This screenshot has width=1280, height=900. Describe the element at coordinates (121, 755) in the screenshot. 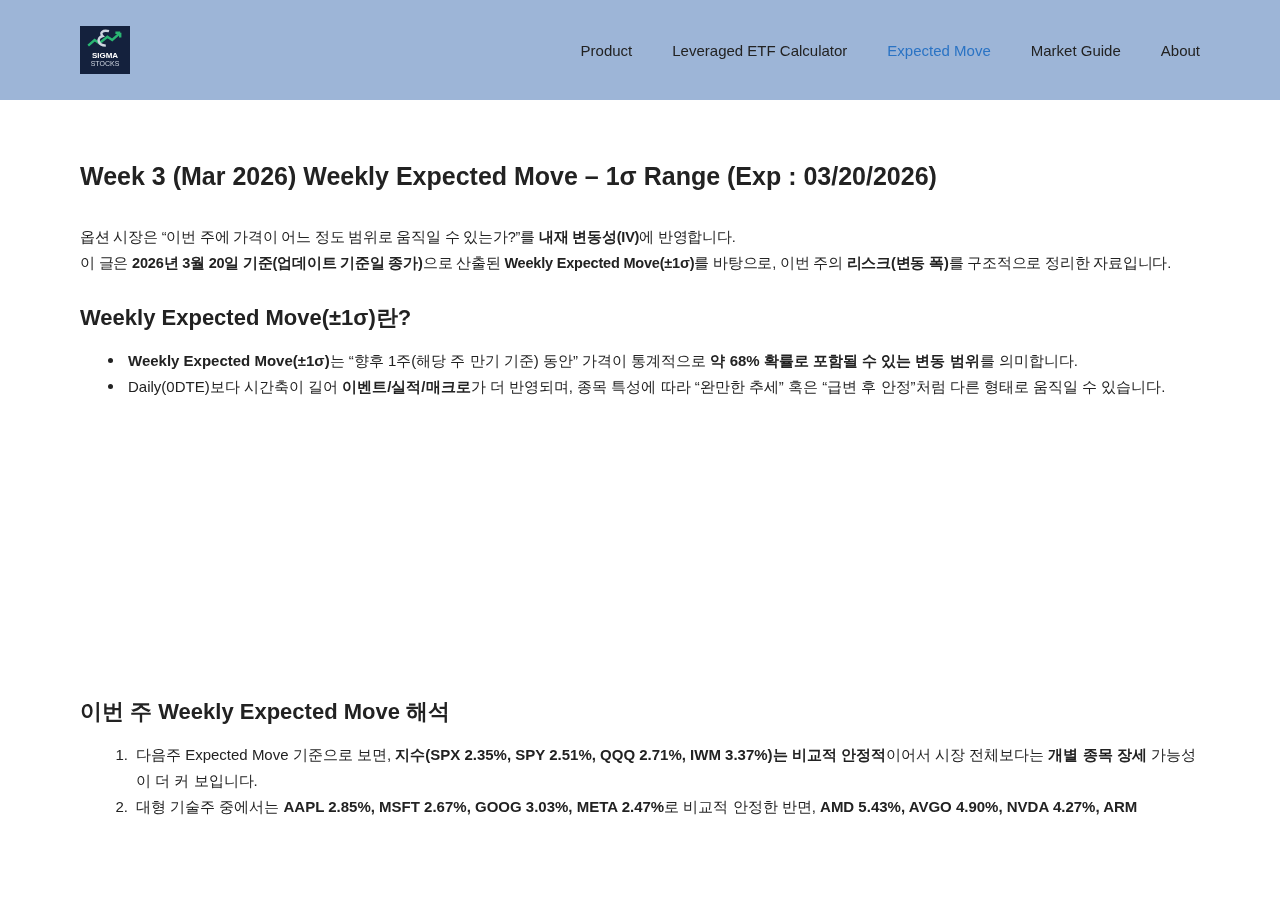

I see `list-number: 1.` at that location.